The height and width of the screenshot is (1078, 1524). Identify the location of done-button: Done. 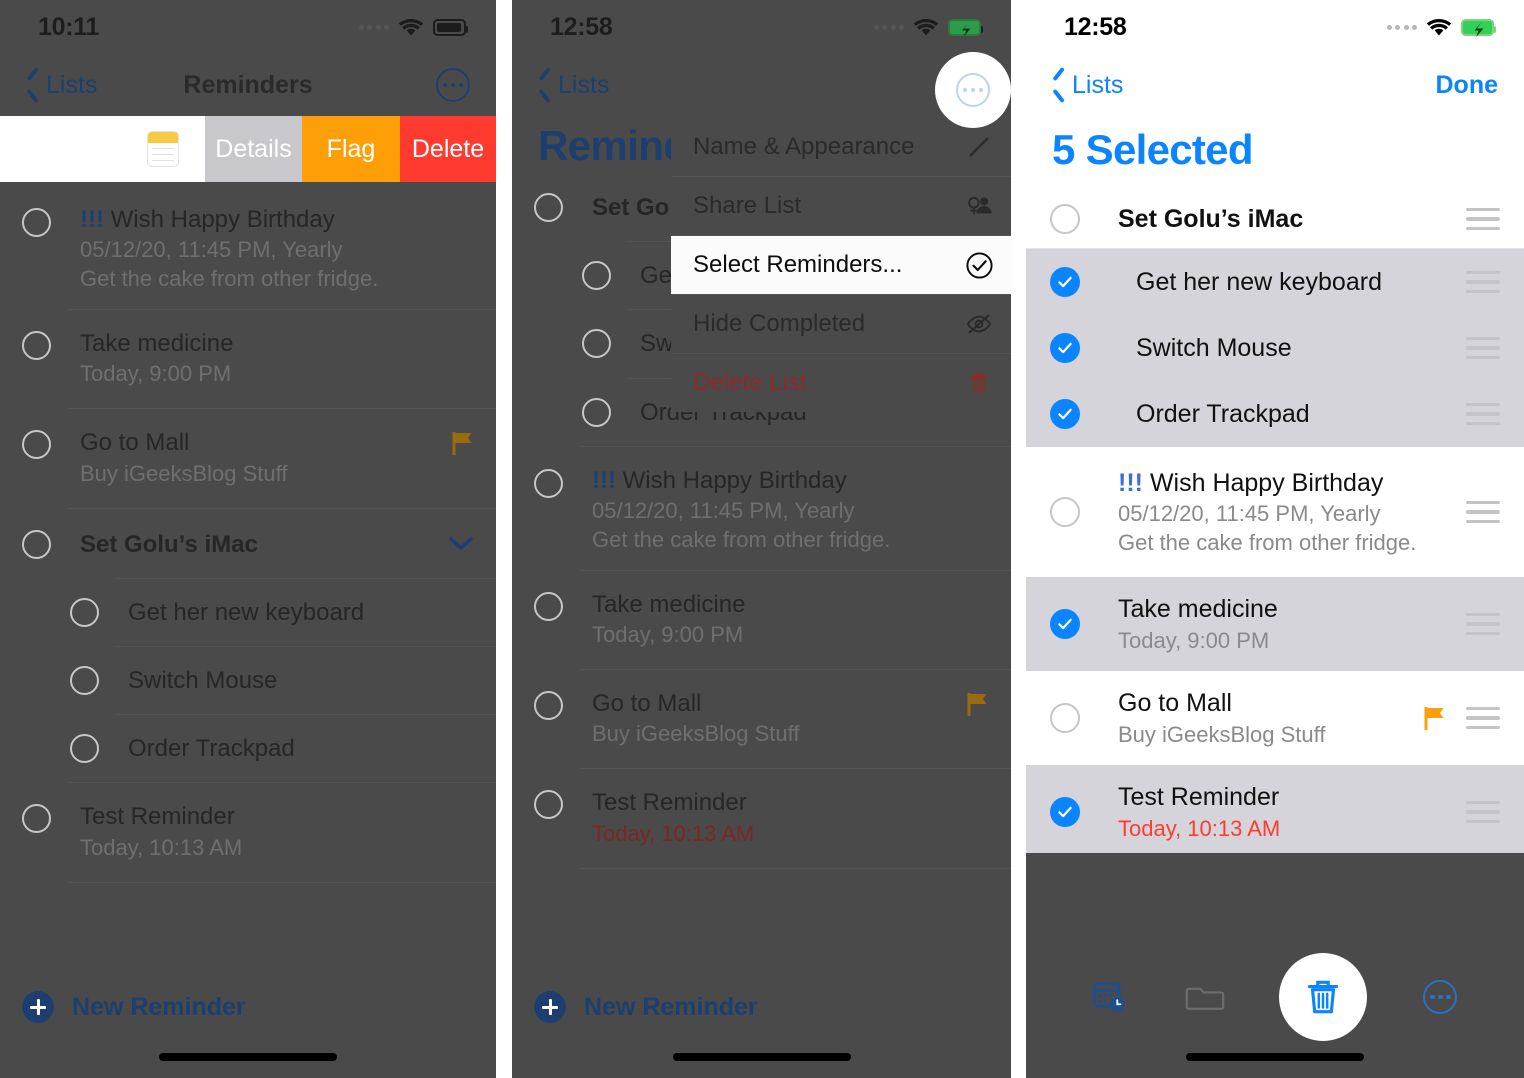
(1467, 85).